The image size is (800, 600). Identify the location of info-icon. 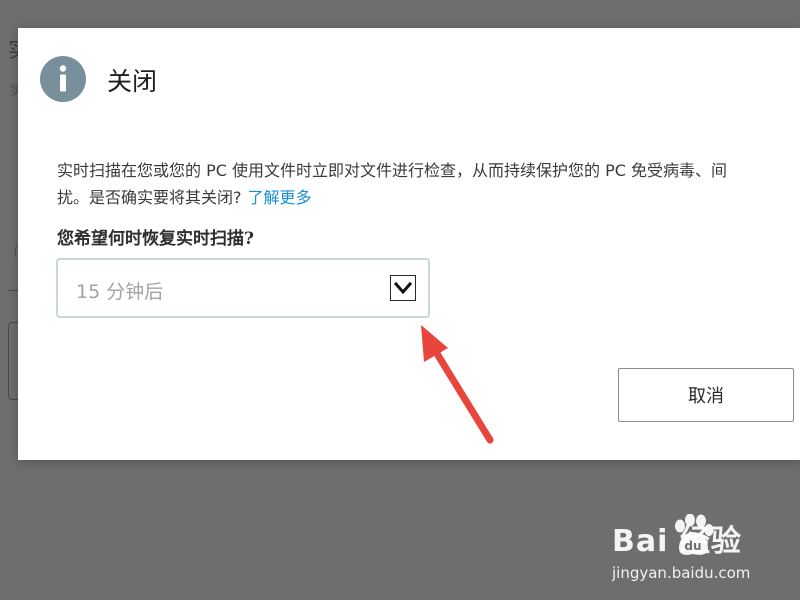
(63, 79).